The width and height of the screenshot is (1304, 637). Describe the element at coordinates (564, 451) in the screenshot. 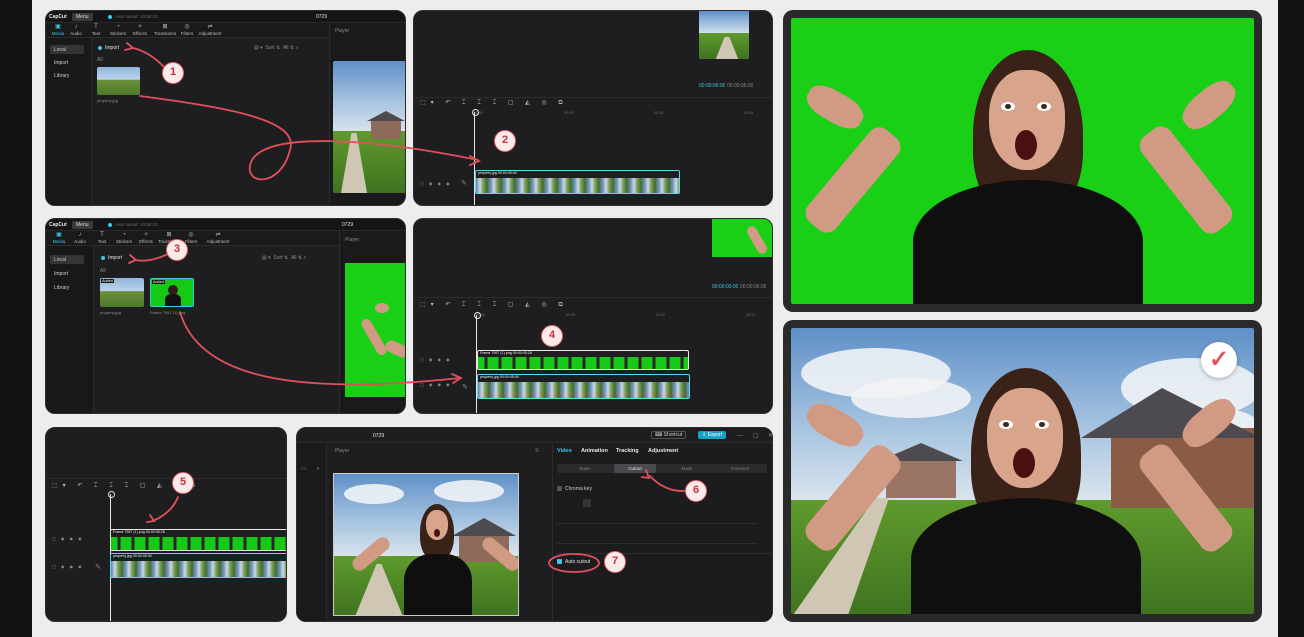

I see `tab-video: Video` at that location.